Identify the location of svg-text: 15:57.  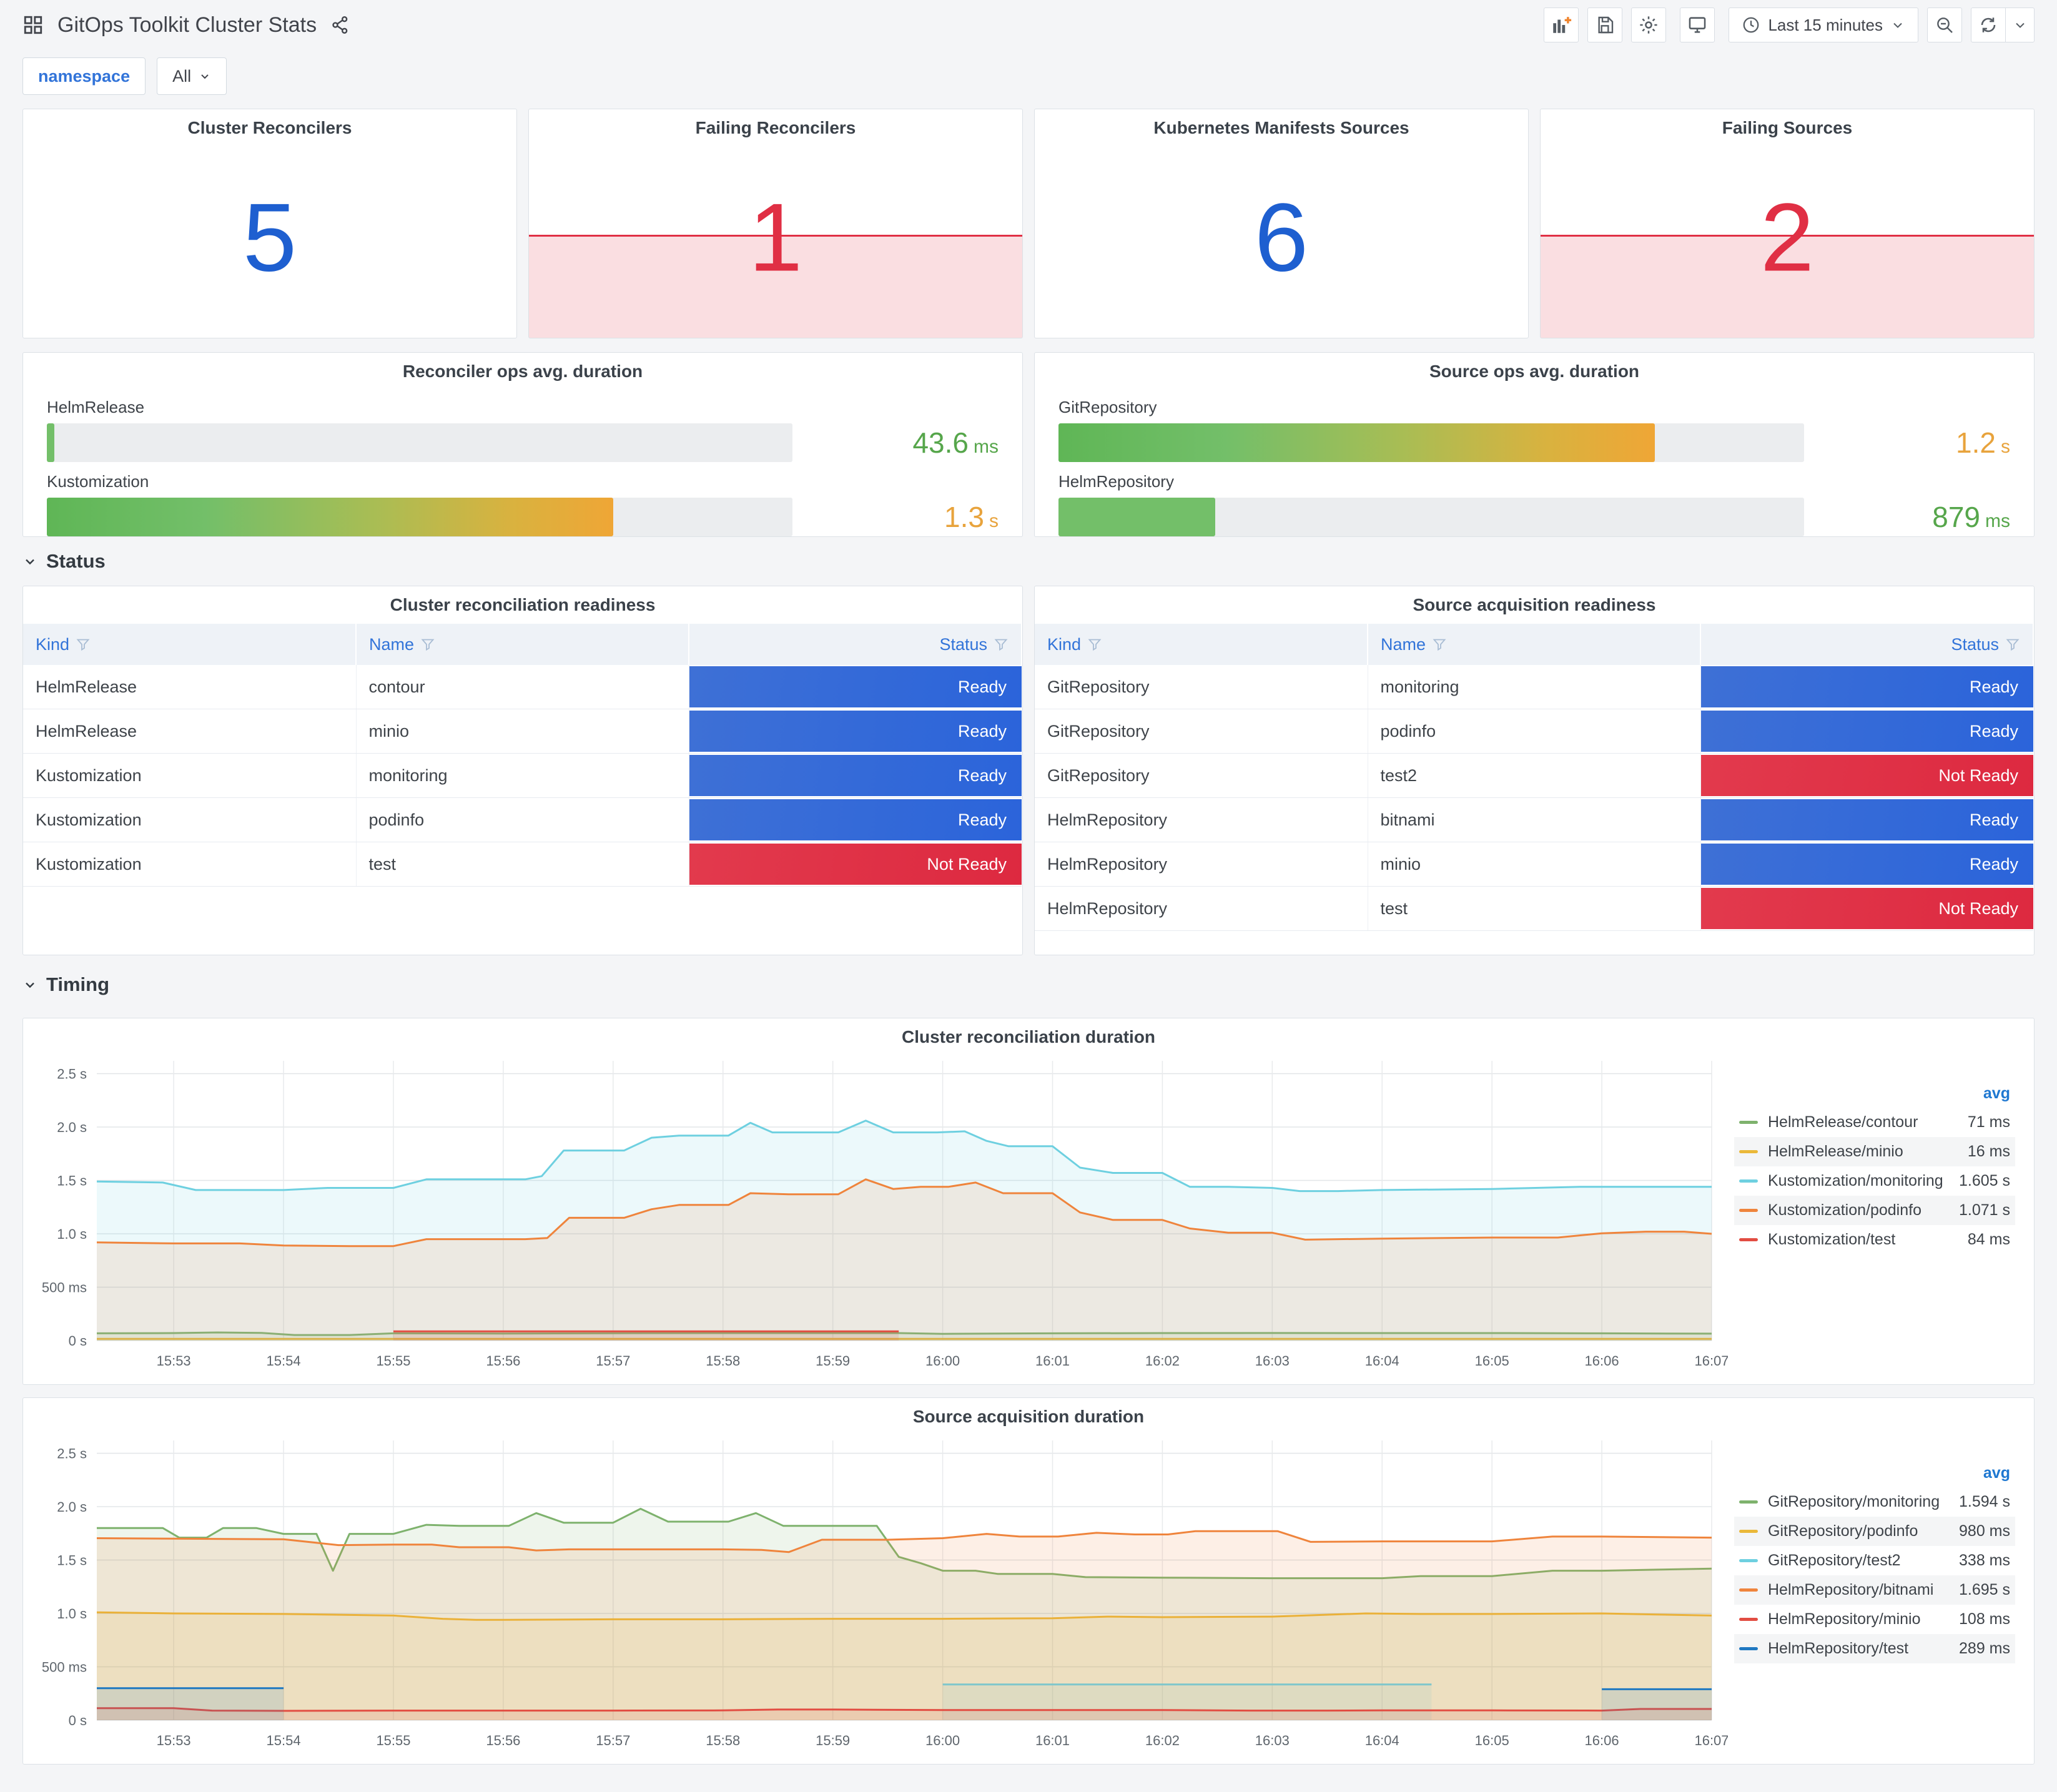
(613, 1361).